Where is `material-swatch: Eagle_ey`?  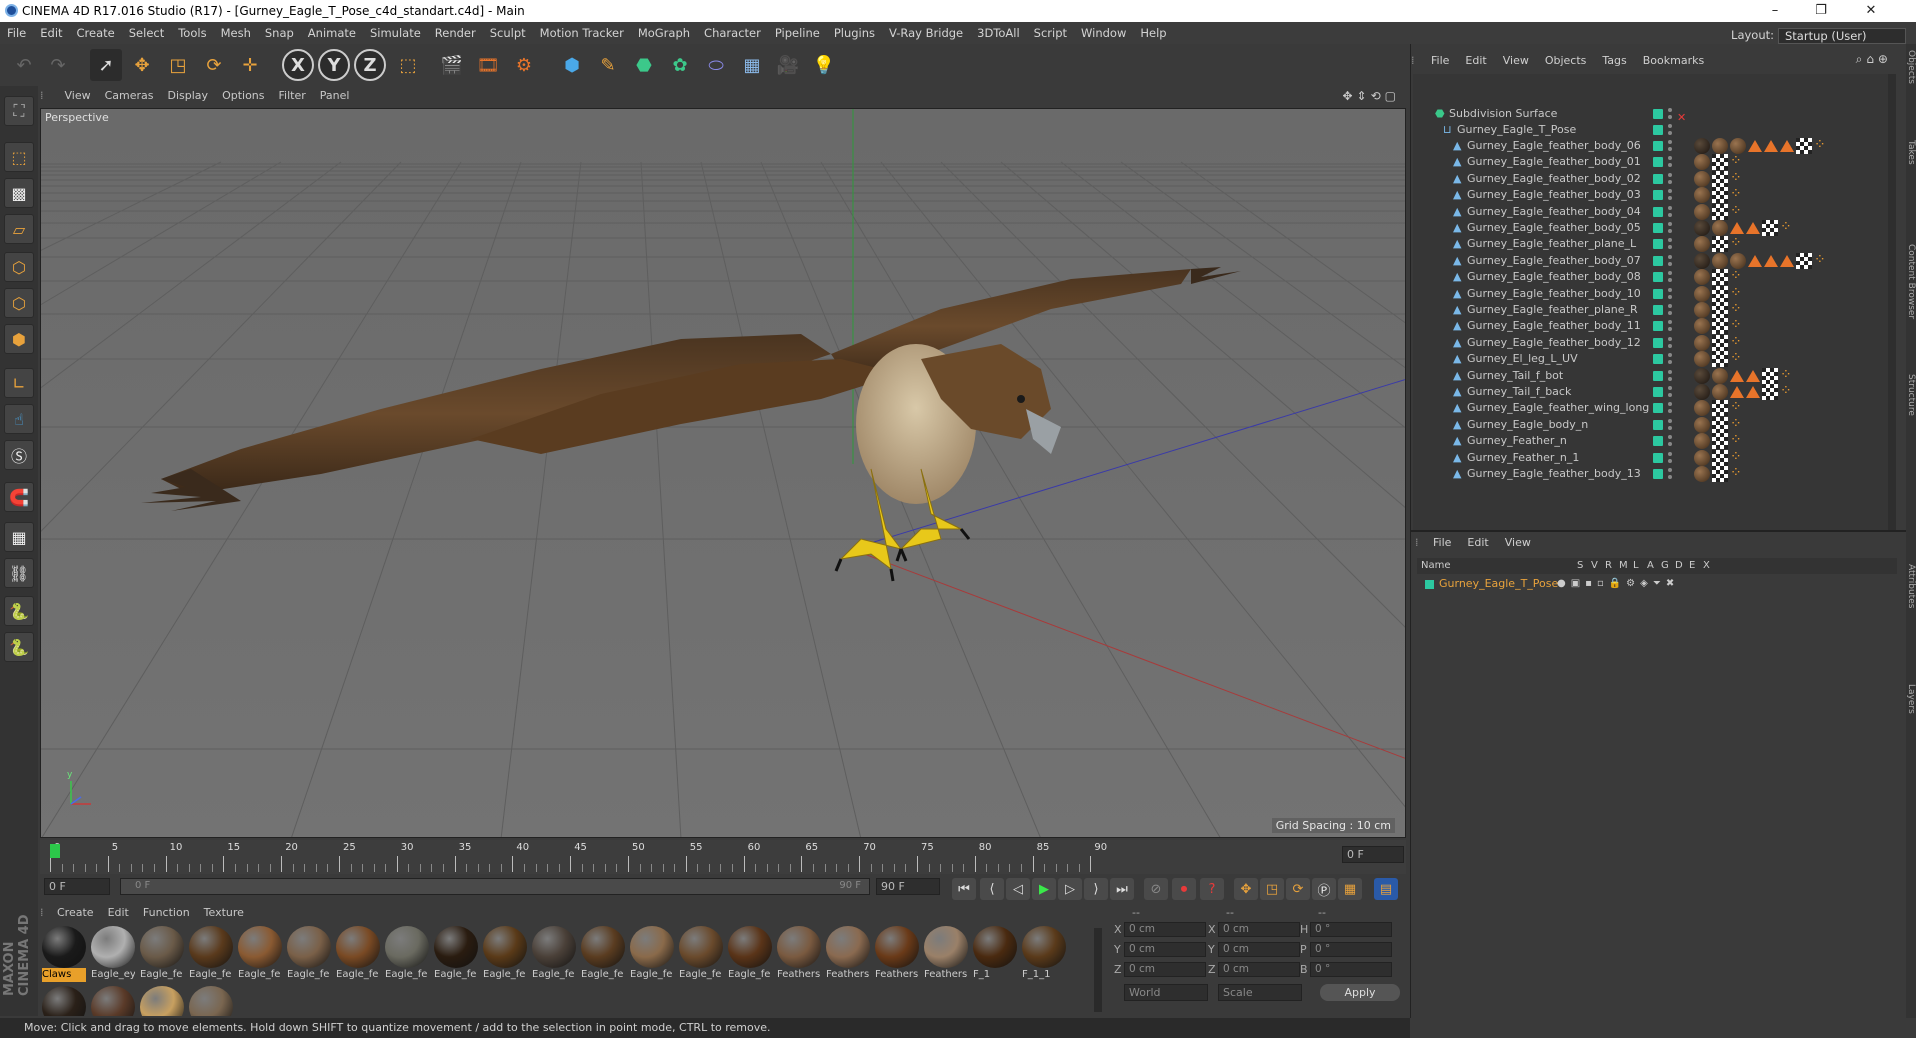 material-swatch: Eagle_ey is located at coordinates (113, 955).